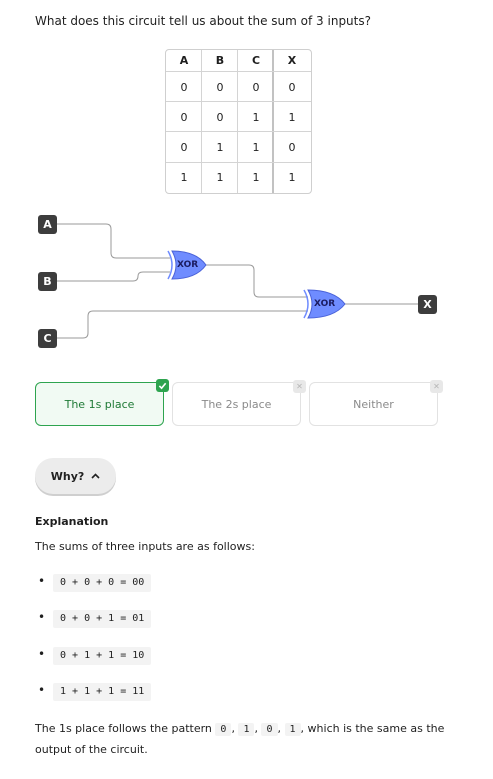  What do you see at coordinates (102, 619) in the screenshot?
I see `sum-code: 0 + 0 + 1 = 01` at bounding box center [102, 619].